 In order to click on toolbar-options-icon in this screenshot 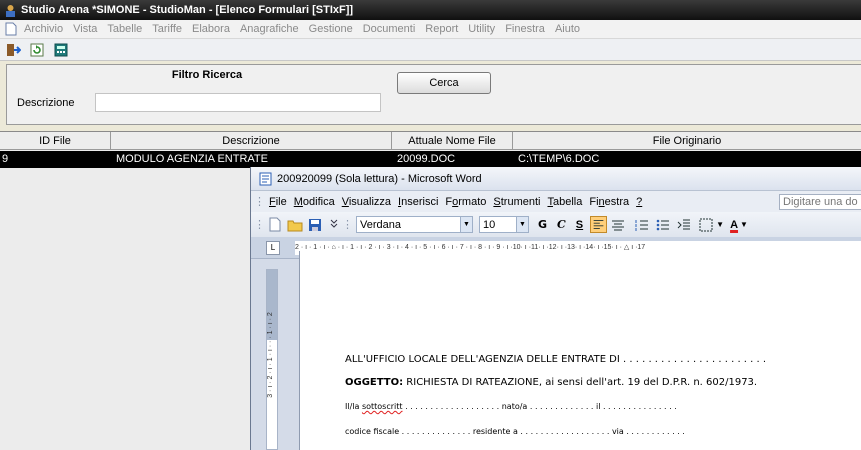, I will do `click(334, 225)`.